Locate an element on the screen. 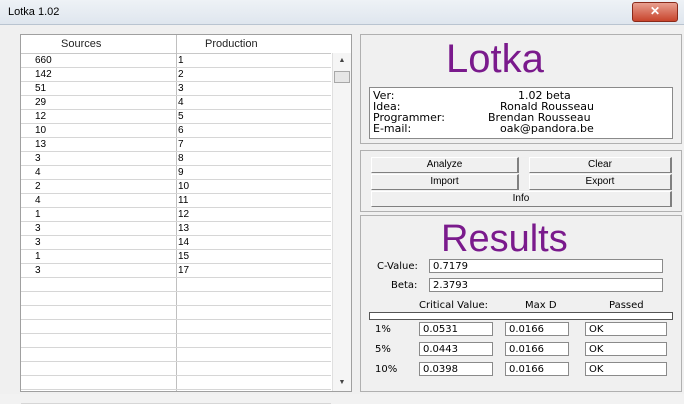 This screenshot has height=404, width=684. table-row: 142 2 is located at coordinates (176, 75).